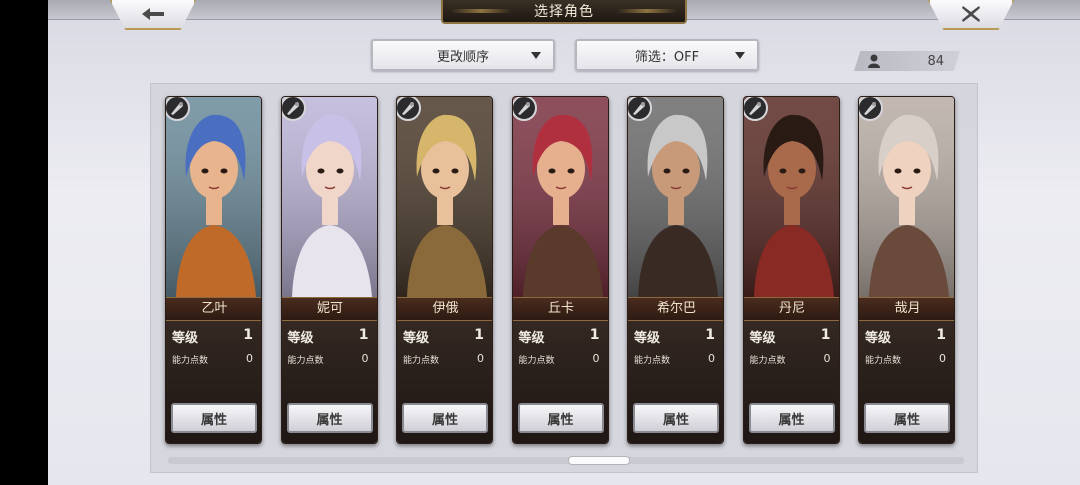  I want to click on filter-label: 筛选：OFF, so click(667, 57).